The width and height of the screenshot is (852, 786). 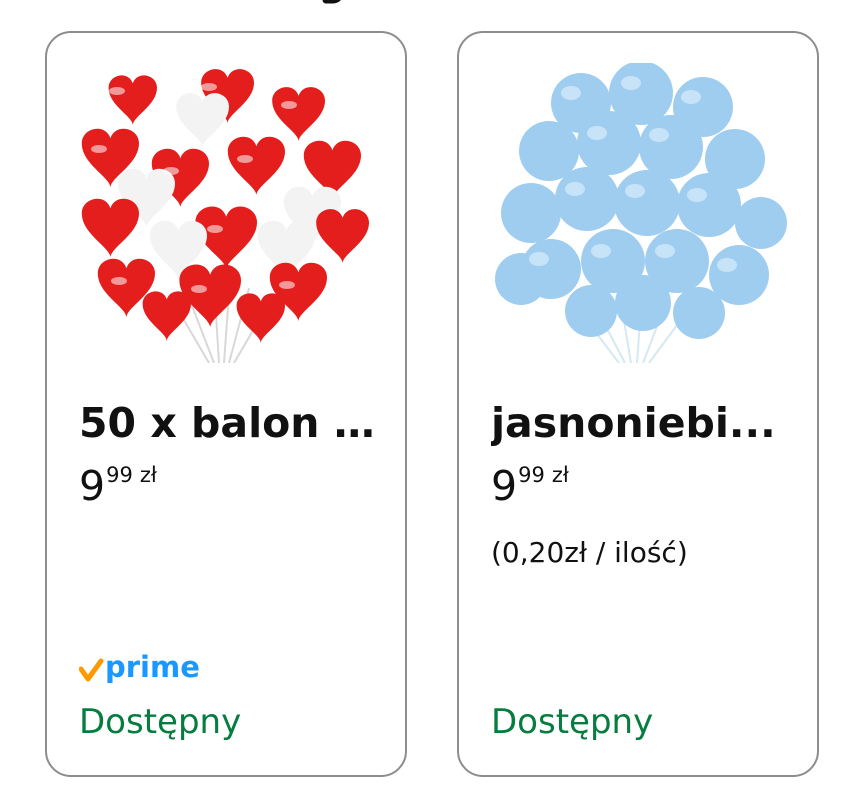 What do you see at coordinates (225, 216) in the screenshot?
I see `red-white-heart-balloons-icon` at bounding box center [225, 216].